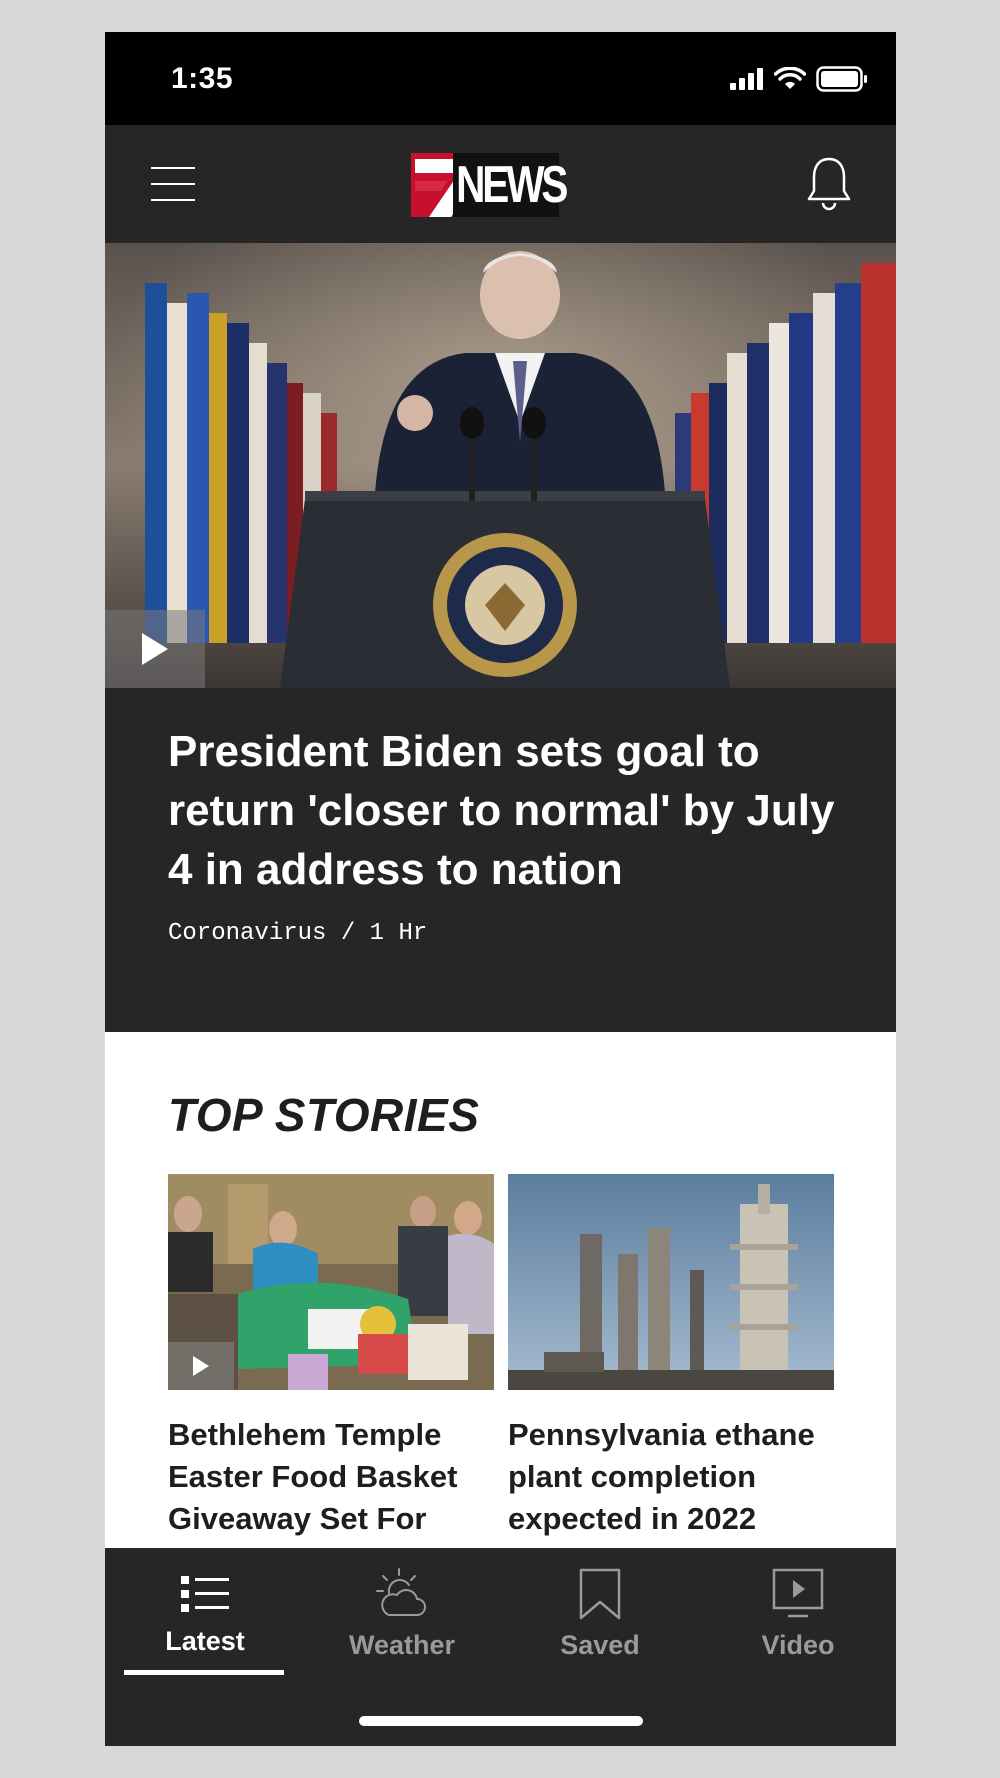 The image size is (1000, 1778). I want to click on nav-item-saved: Saved, so click(600, 1621).